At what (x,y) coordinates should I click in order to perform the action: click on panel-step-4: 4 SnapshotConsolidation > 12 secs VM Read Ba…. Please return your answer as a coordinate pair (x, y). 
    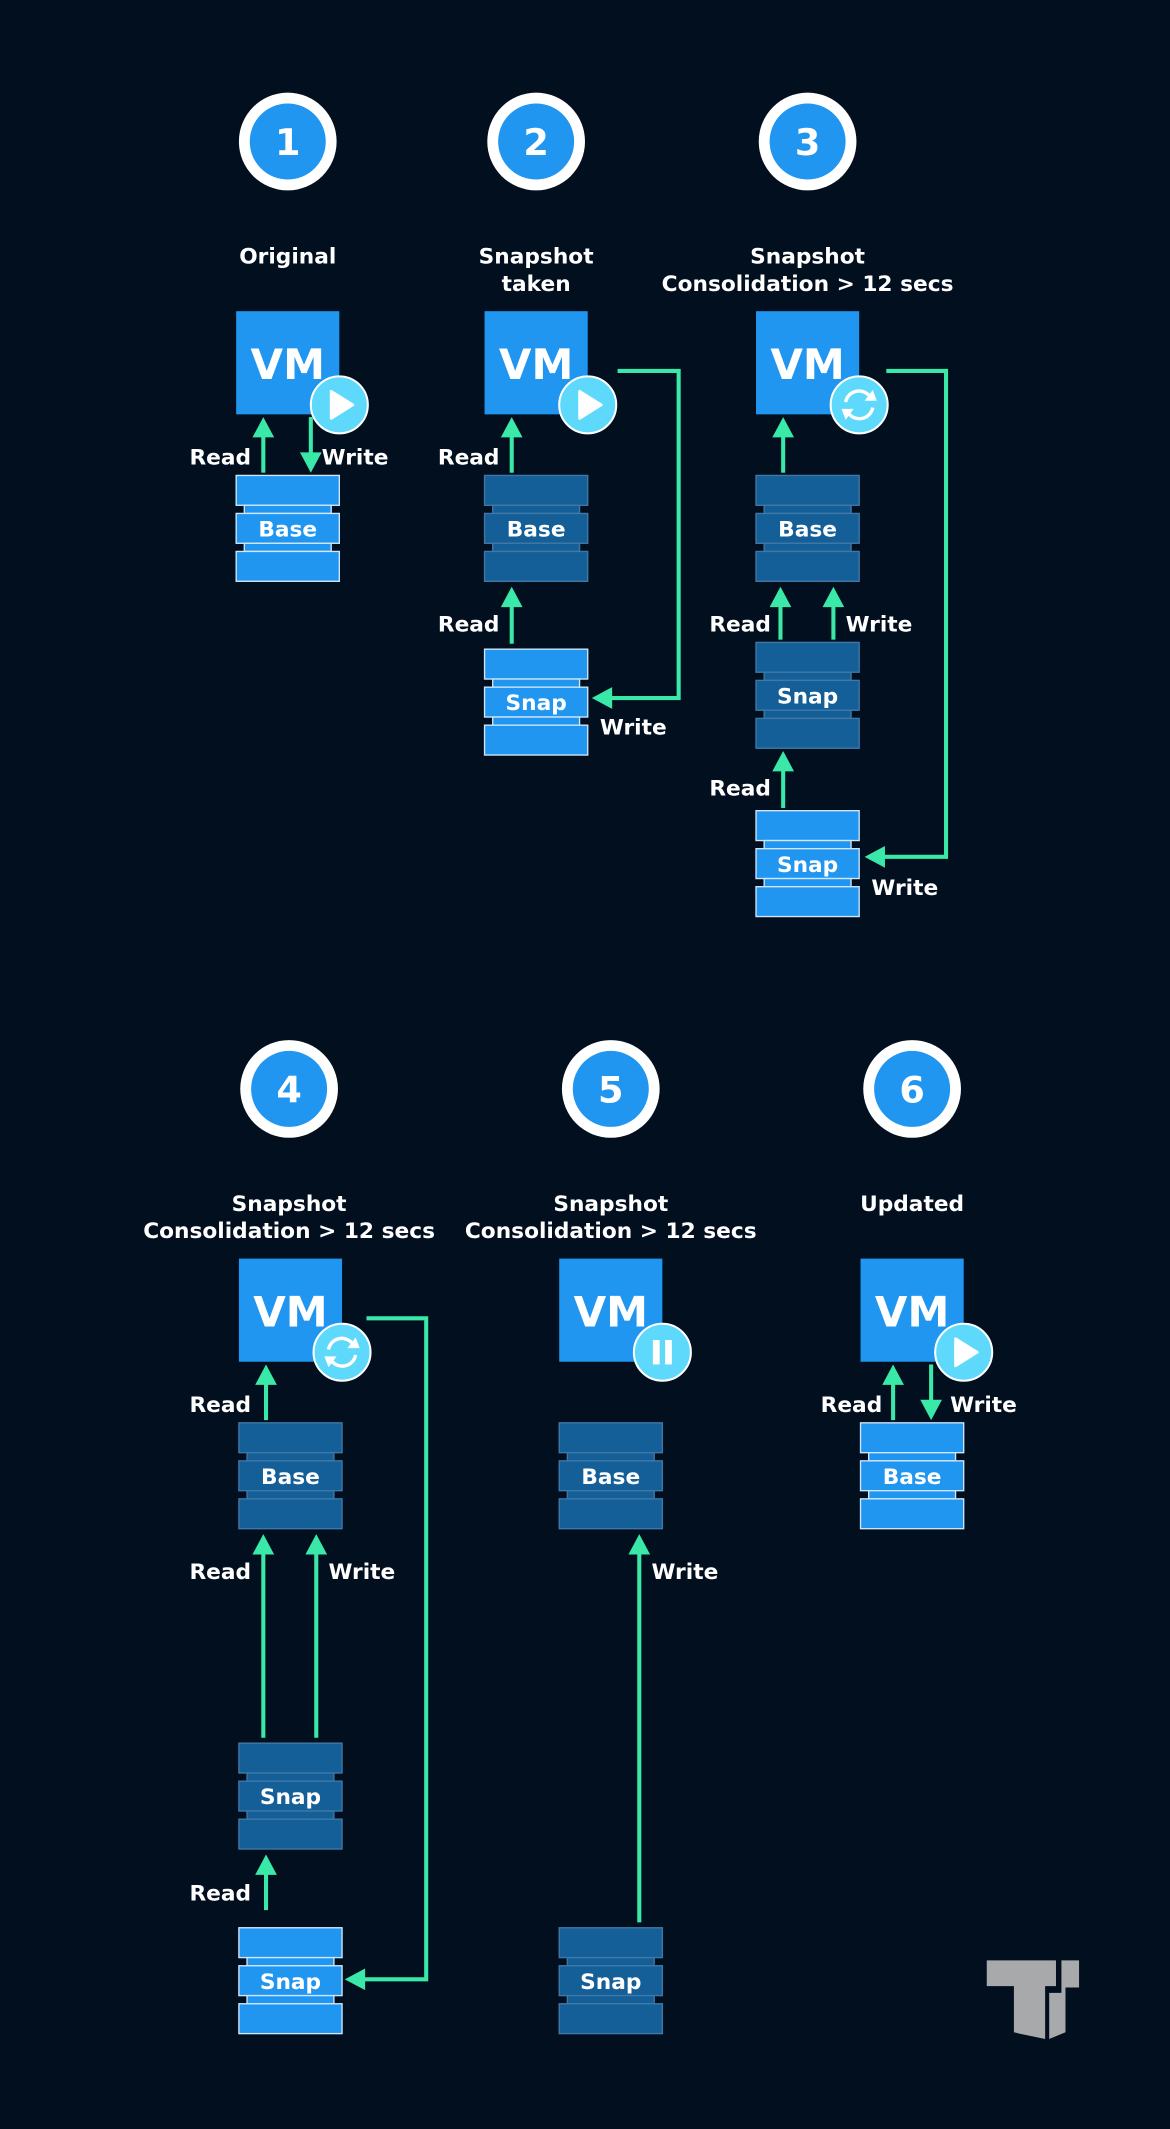
    Looking at the image, I should click on (289, 1537).